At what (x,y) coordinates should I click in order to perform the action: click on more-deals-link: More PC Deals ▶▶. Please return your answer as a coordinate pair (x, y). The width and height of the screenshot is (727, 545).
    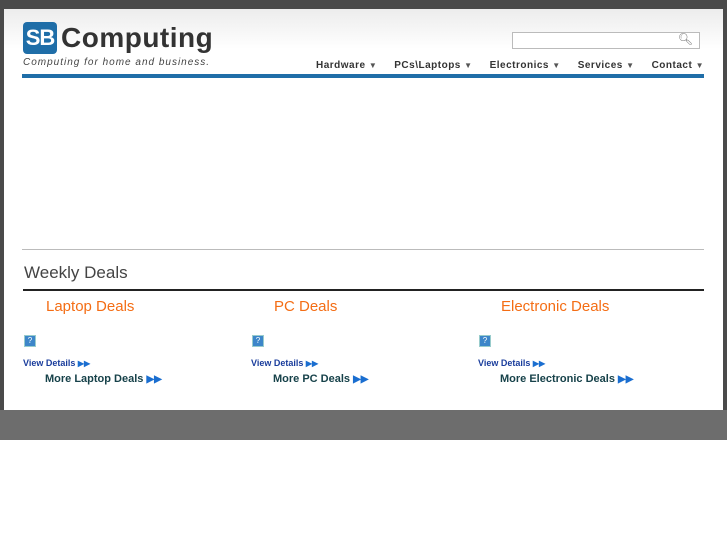
    Looking at the image, I should click on (372, 379).